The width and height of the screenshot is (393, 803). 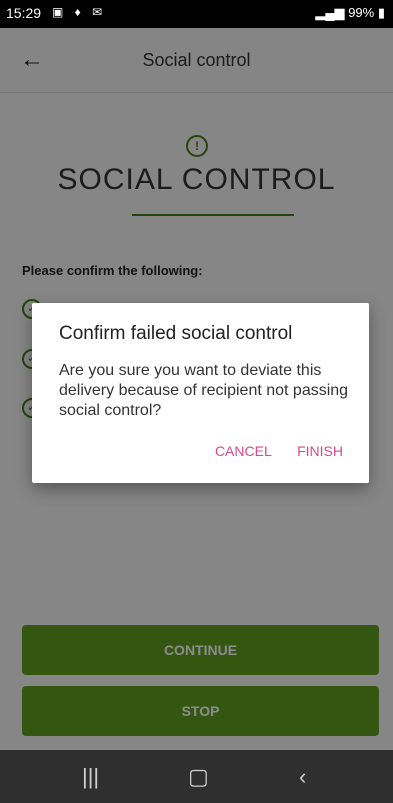 What do you see at coordinates (361, 12) in the screenshot?
I see `battery-level: 99%` at bounding box center [361, 12].